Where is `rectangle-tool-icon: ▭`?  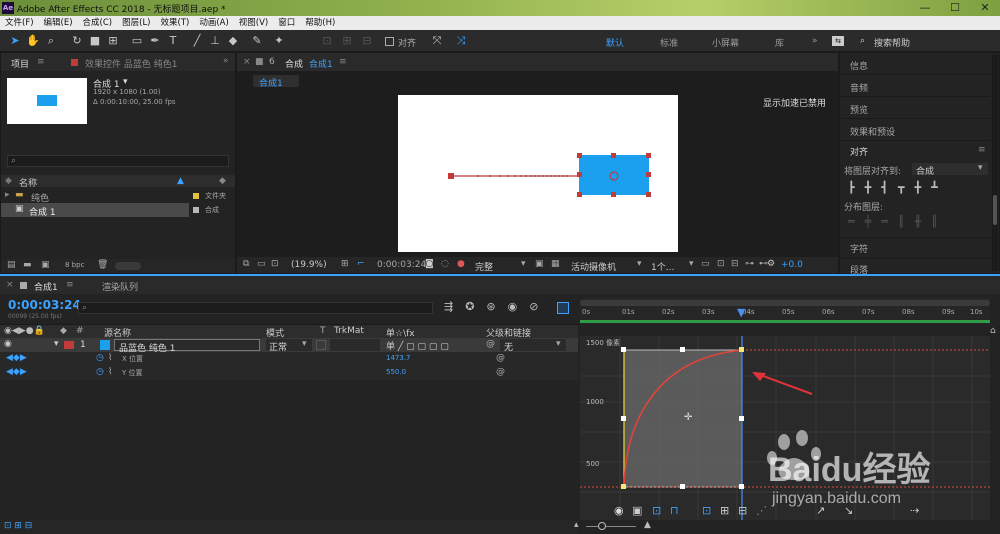
rectangle-tool-icon: ▭ is located at coordinates (137, 41).